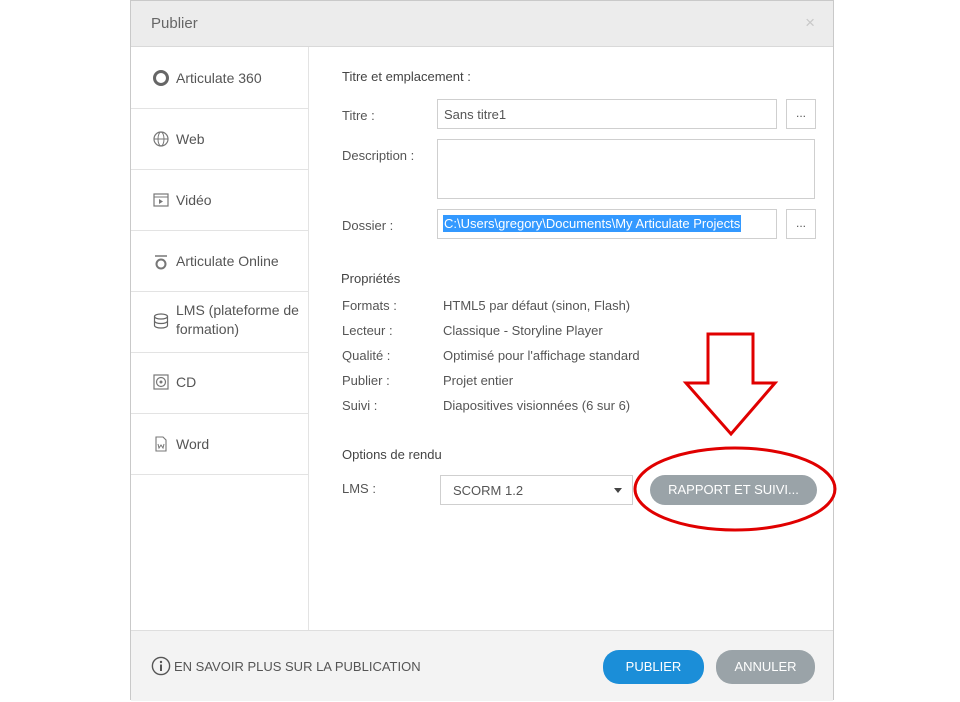 The image size is (960, 702). Describe the element at coordinates (219, 444) in the screenshot. I see `sidebar-item-word: Word` at that location.